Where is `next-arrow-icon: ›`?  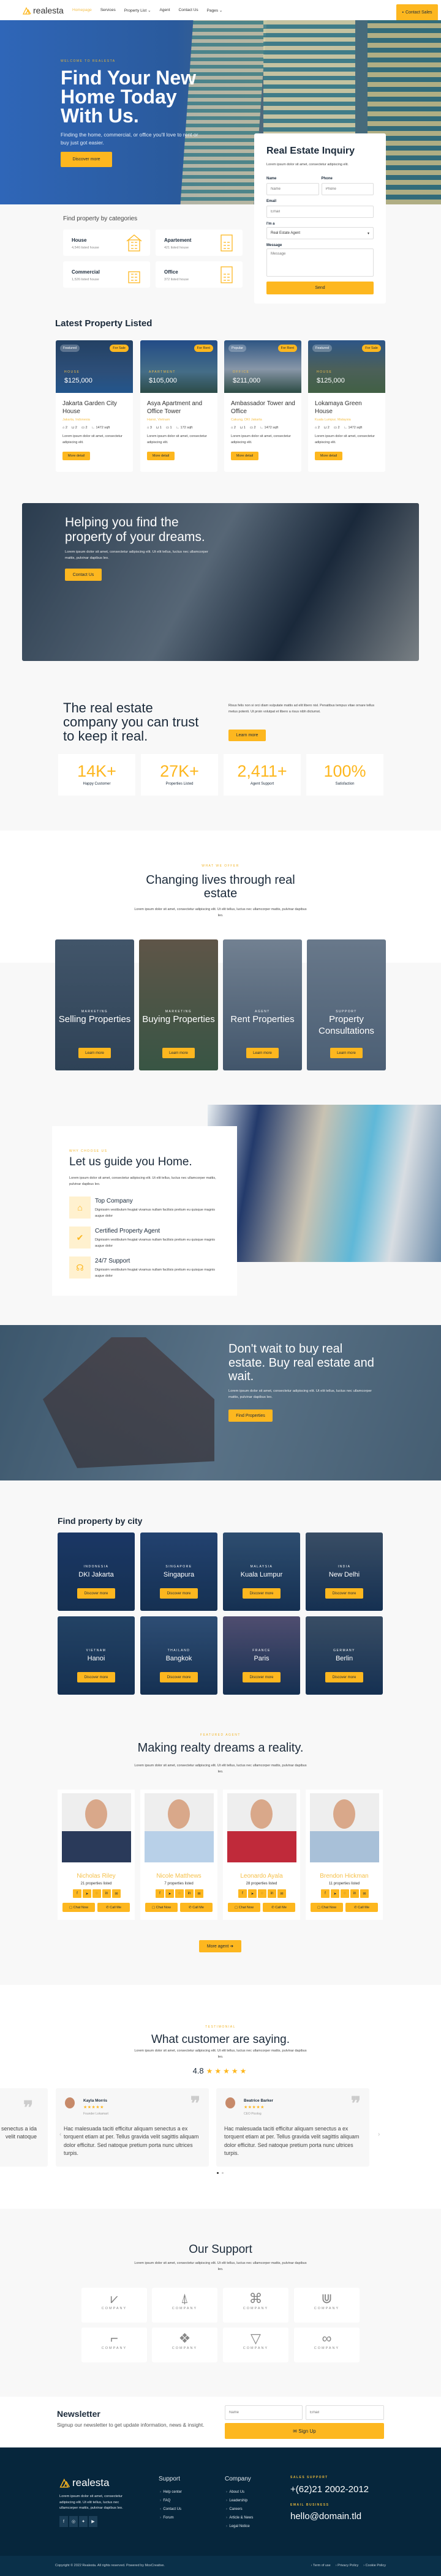 next-arrow-icon: › is located at coordinates (379, 2134).